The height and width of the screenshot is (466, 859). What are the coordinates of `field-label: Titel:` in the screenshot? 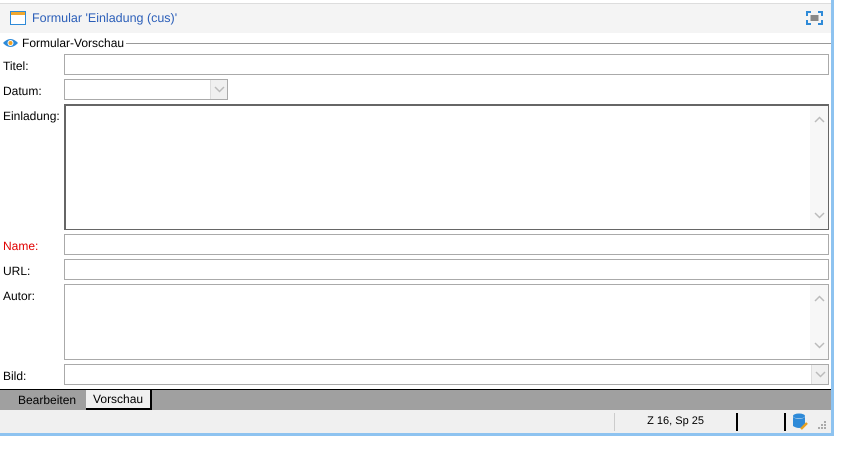 It's located at (16, 67).